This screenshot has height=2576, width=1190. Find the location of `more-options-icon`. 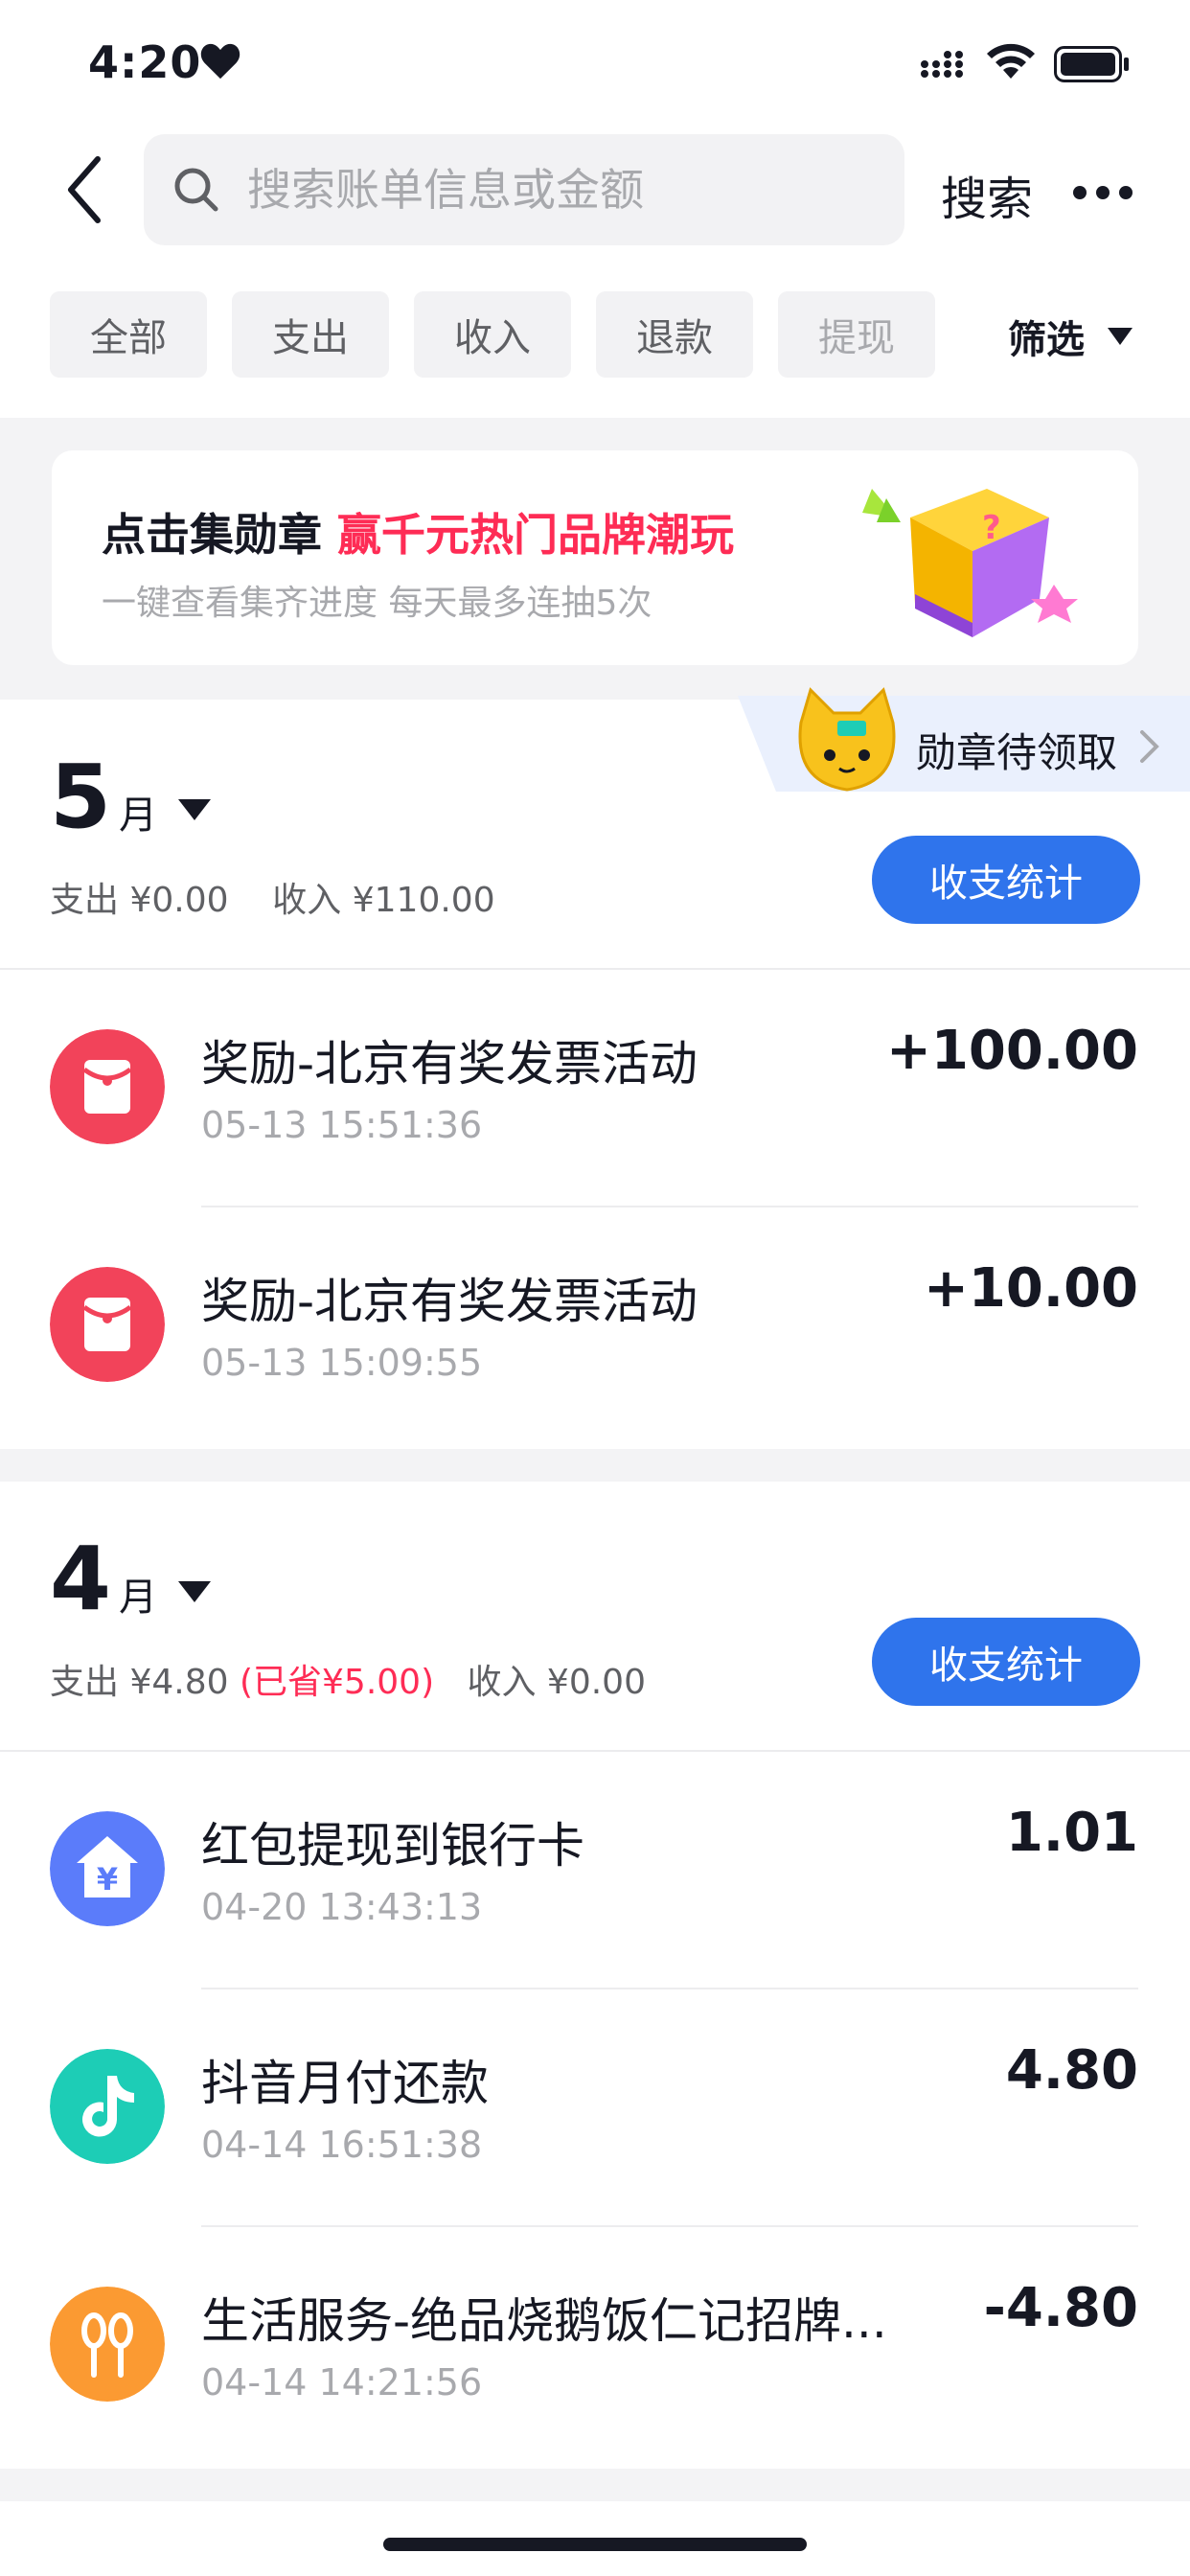

more-options-icon is located at coordinates (1103, 193).